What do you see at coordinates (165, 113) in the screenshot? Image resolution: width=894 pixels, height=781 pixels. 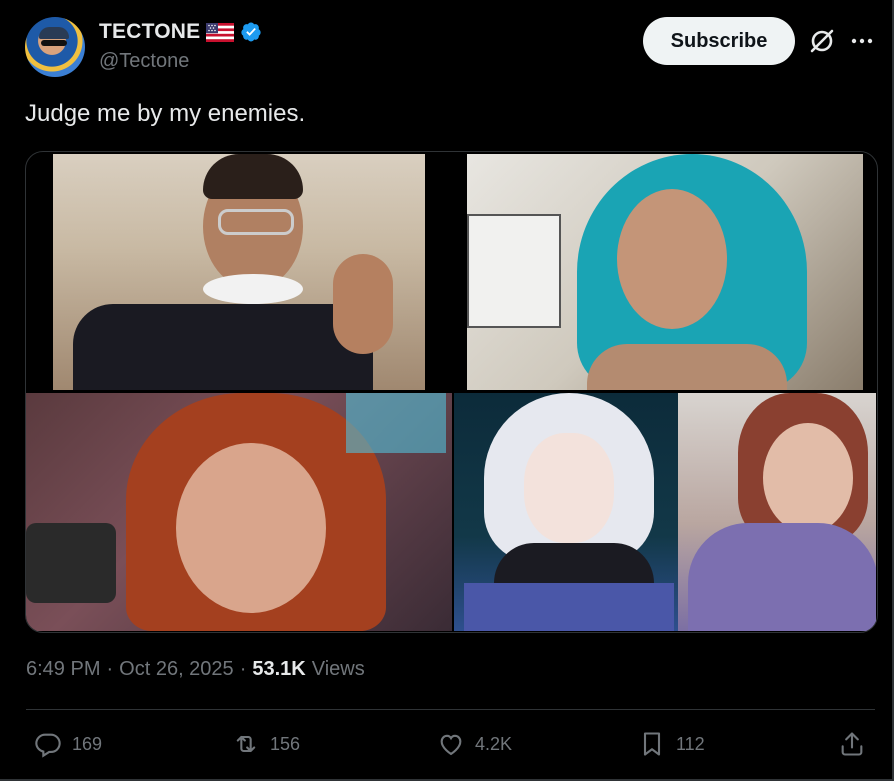 I see `tweet-text: Judge me by my enemies.` at bounding box center [165, 113].